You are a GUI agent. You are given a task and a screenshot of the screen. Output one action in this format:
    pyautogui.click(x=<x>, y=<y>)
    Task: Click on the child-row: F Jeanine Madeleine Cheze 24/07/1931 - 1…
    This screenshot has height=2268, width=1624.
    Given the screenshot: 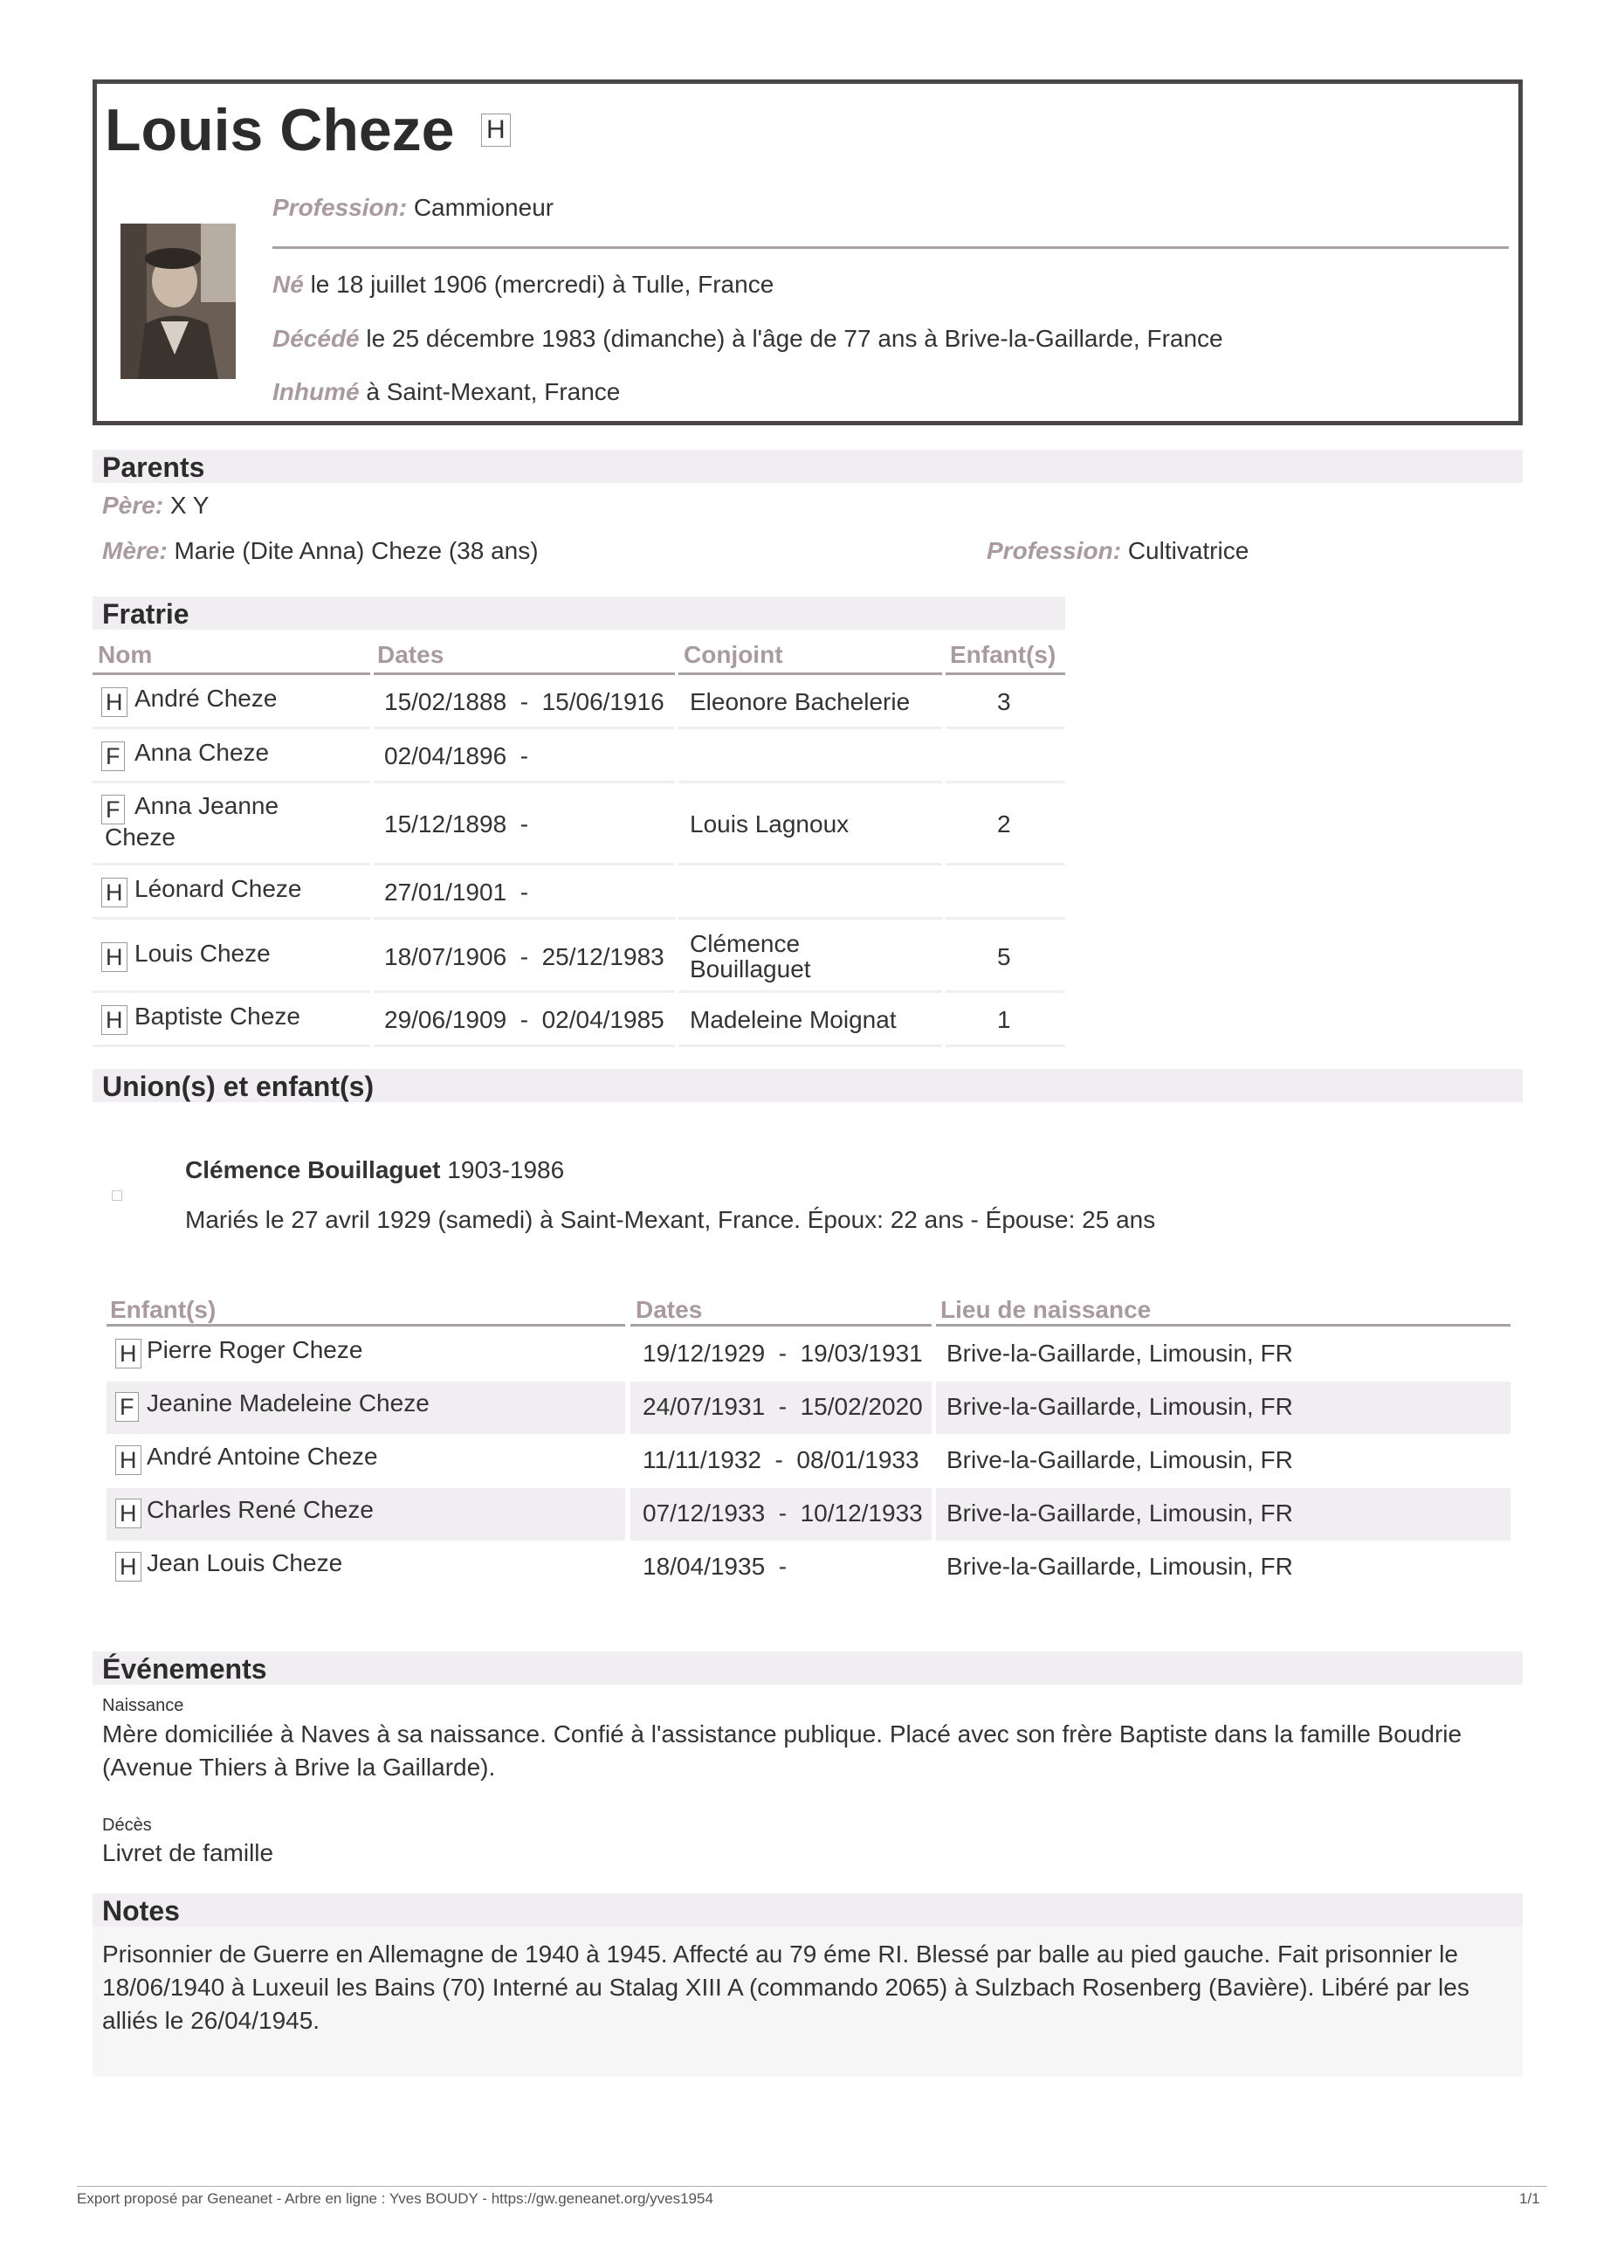 What is the action you would take?
    pyautogui.click(x=808, y=1408)
    